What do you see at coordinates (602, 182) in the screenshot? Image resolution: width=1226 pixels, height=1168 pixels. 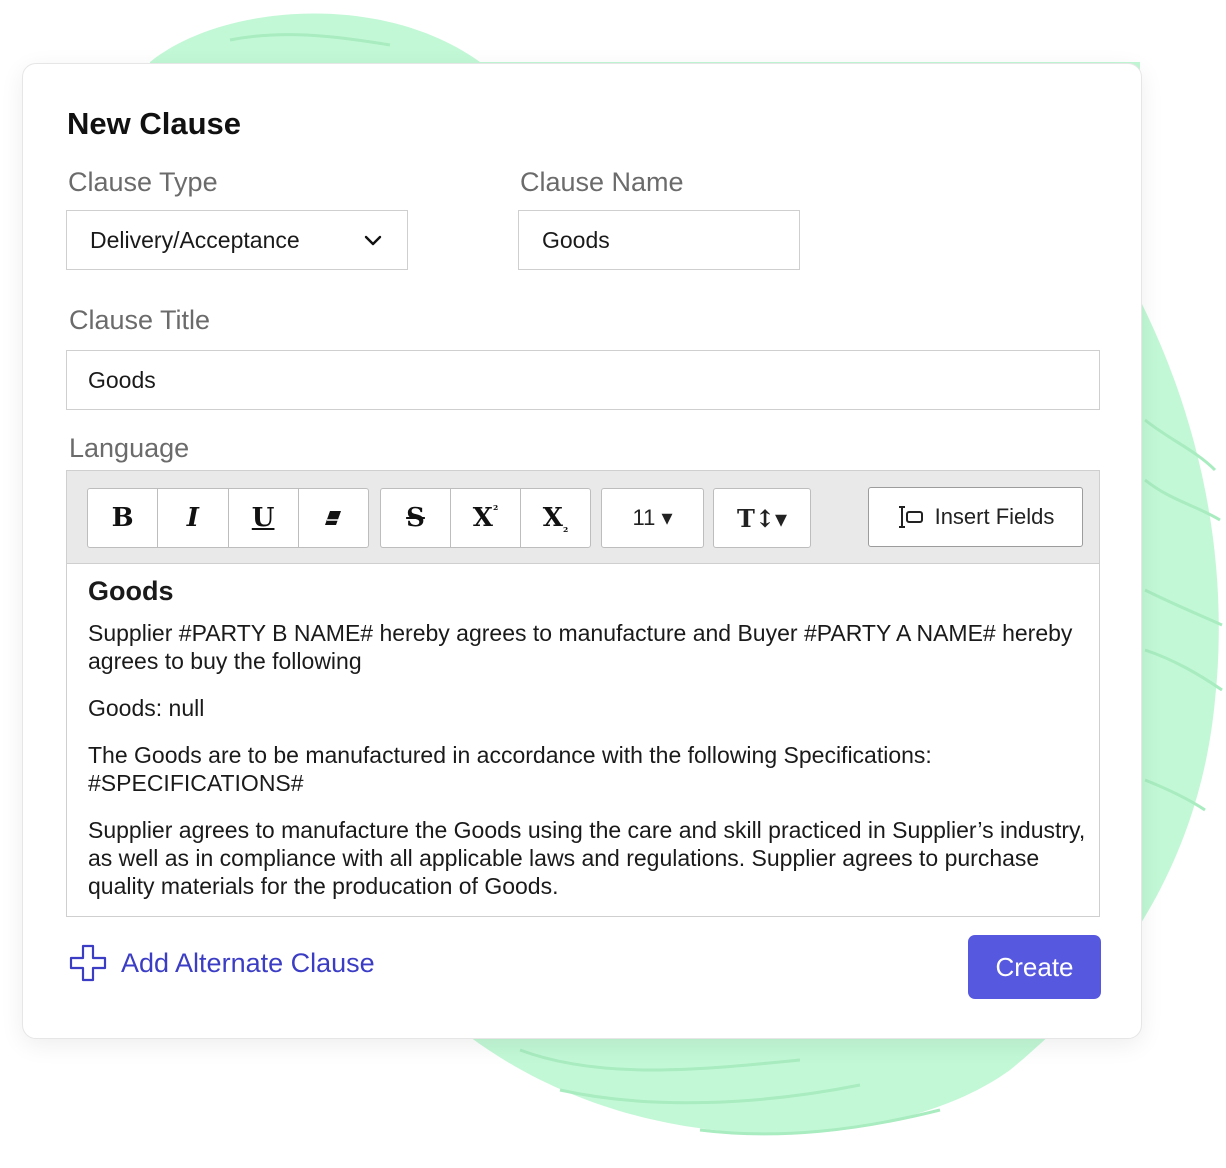 I see `clause-name-label: Clause Name` at bounding box center [602, 182].